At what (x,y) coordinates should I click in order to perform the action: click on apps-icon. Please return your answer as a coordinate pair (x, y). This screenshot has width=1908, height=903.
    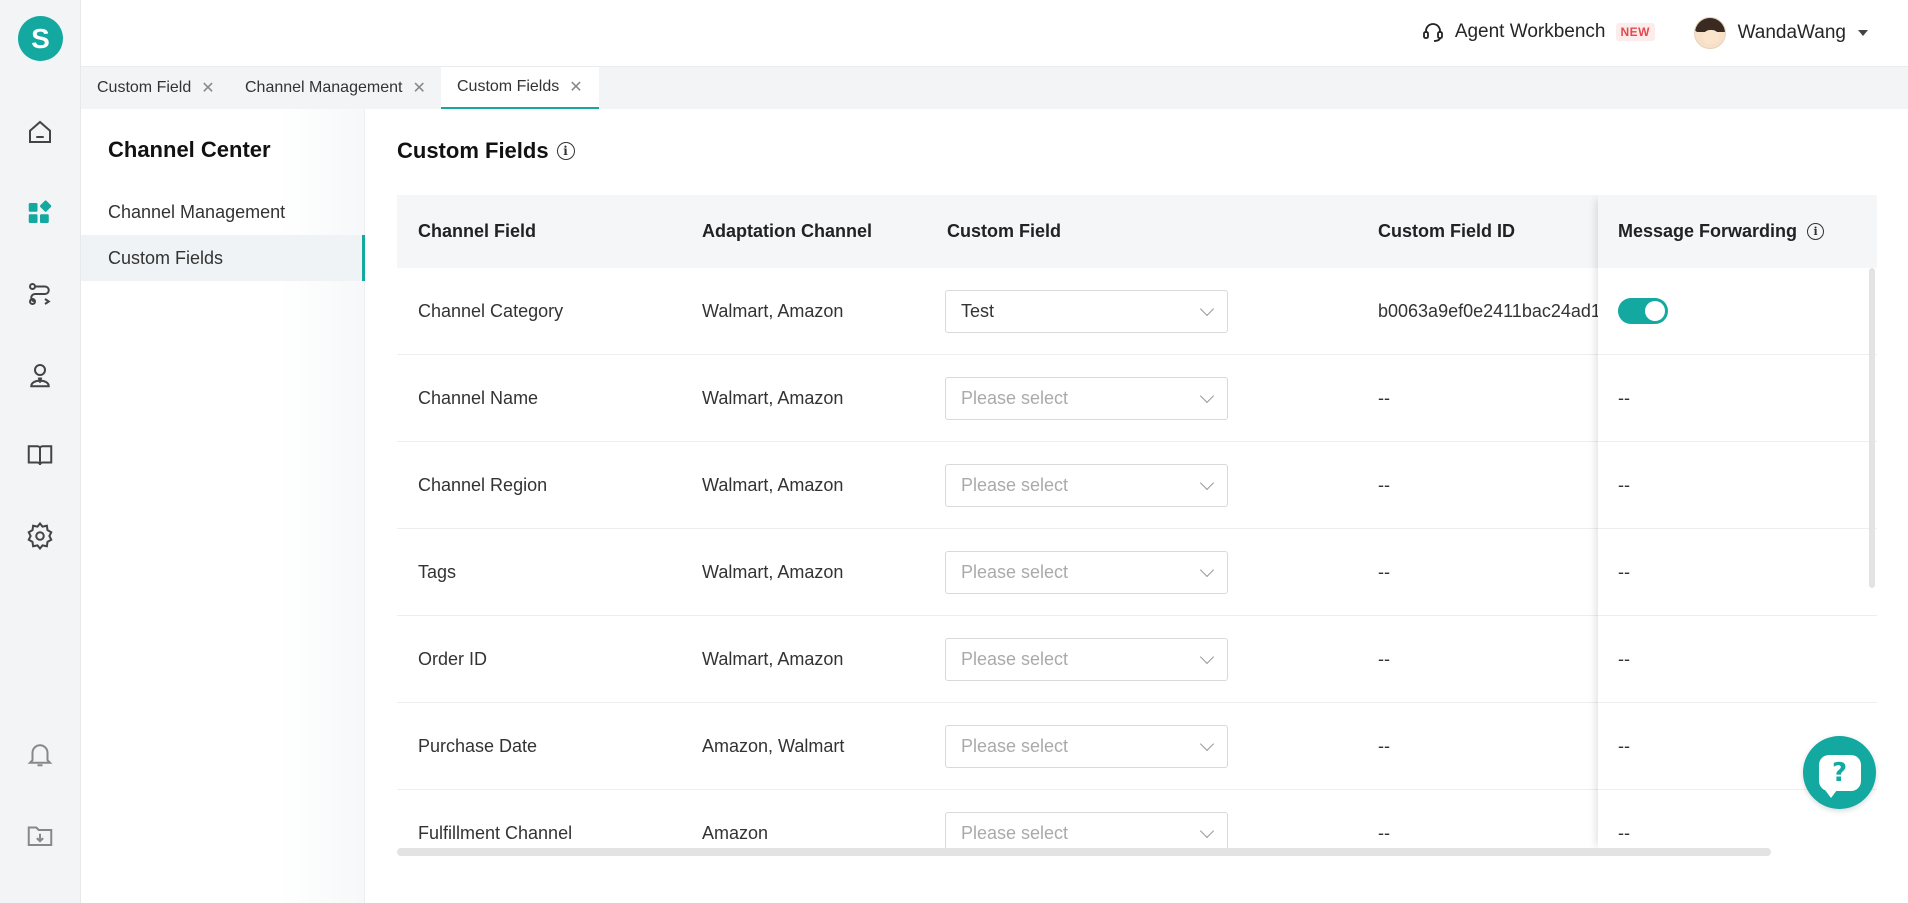
    Looking at the image, I should click on (40, 213).